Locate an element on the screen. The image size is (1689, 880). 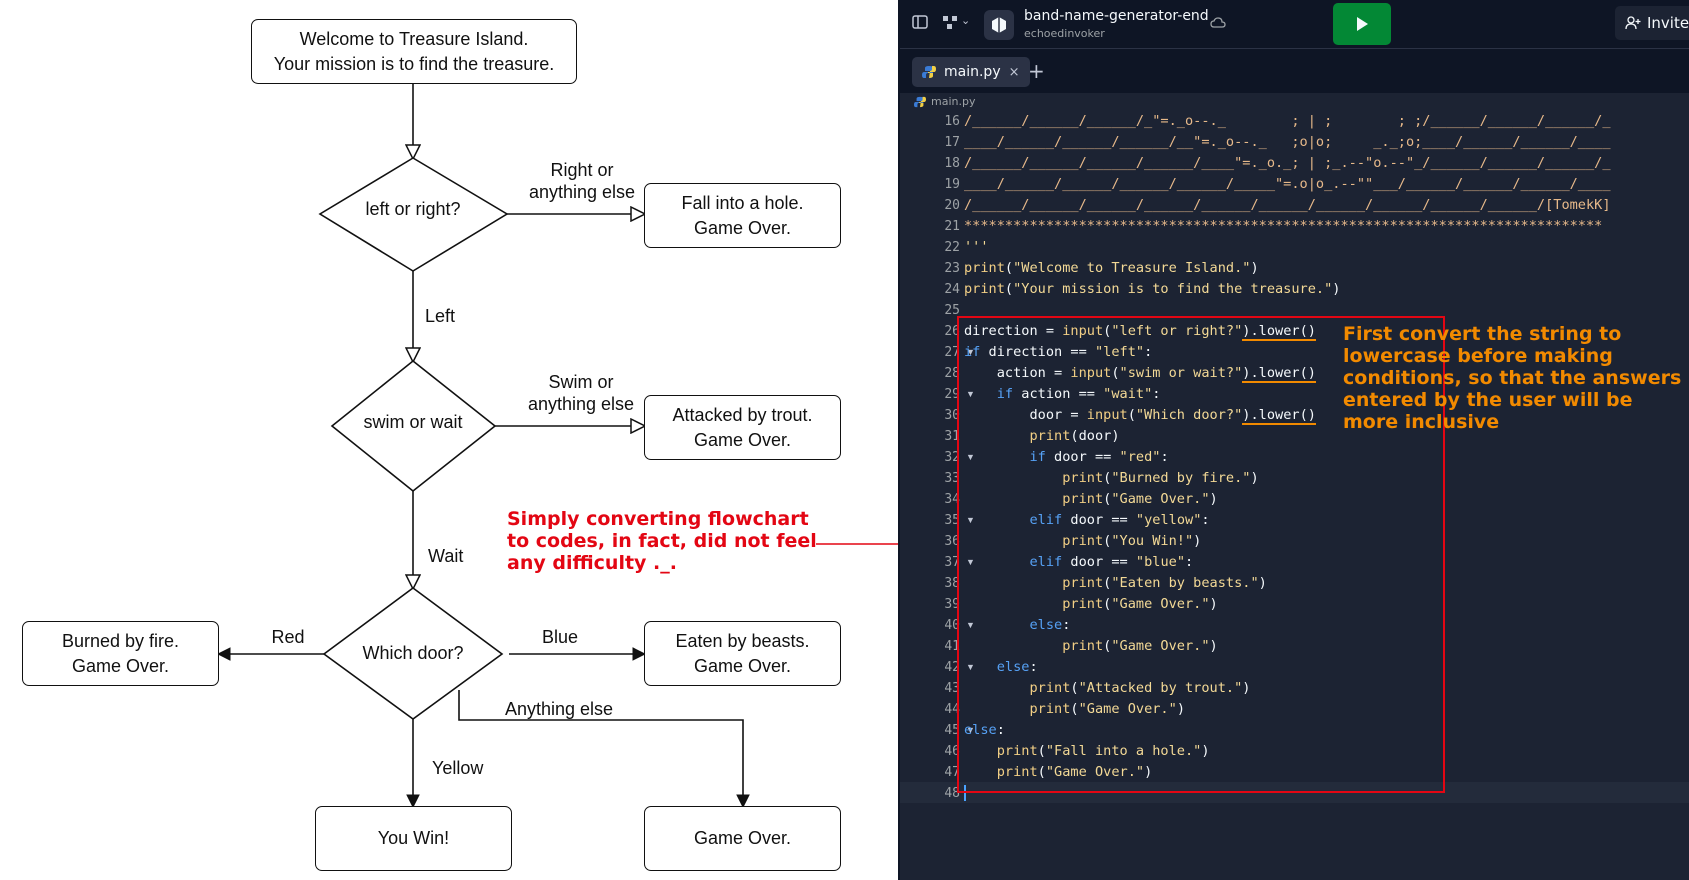
line-number: 26 is located at coordinates (952, 331).